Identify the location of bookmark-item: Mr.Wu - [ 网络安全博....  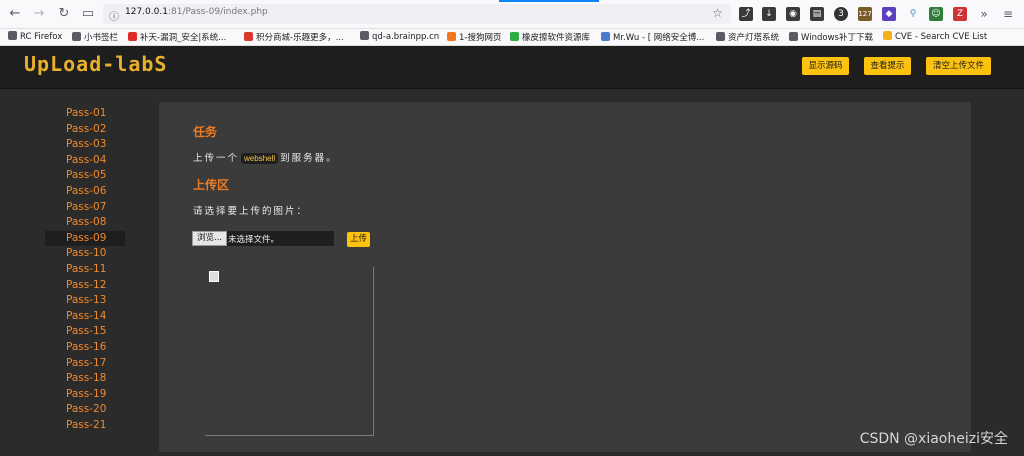
(652, 37).